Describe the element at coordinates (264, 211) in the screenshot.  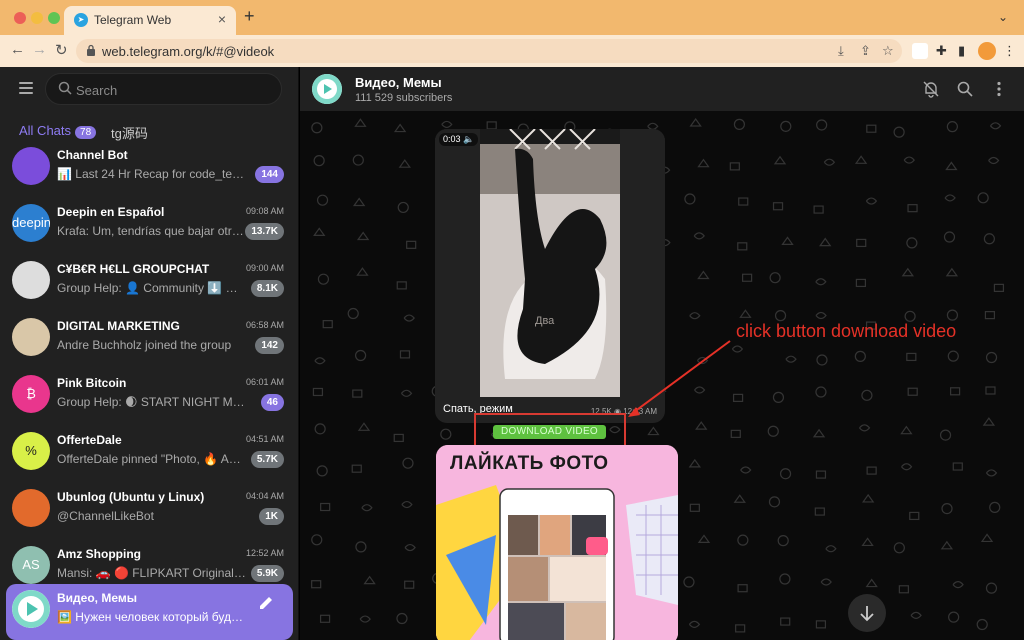
I see `chat-time: 09:08 AM` at that location.